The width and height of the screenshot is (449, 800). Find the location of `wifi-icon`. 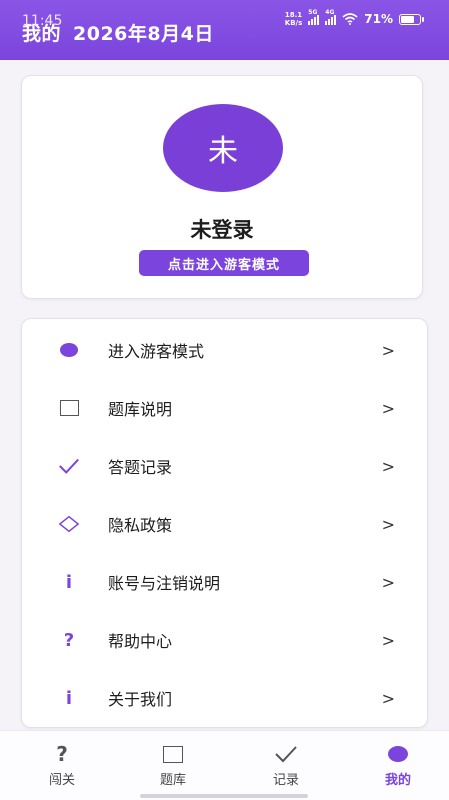

wifi-icon is located at coordinates (350, 19).